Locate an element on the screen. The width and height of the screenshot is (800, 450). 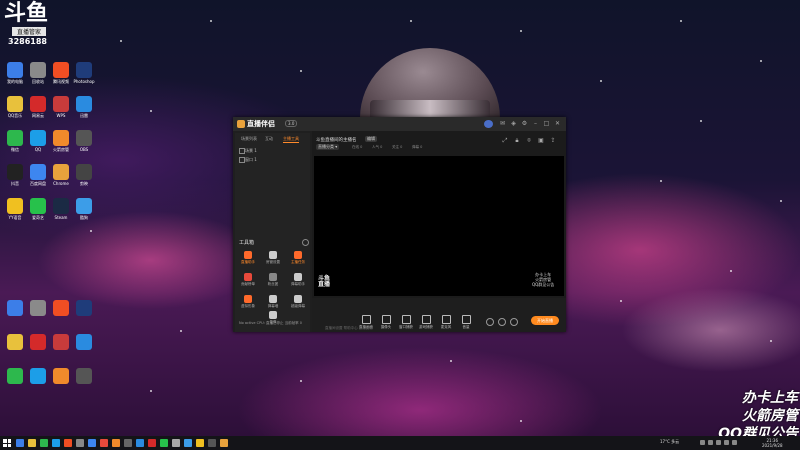
scene-item: 窗口 1 is located at coordinates (251, 160).